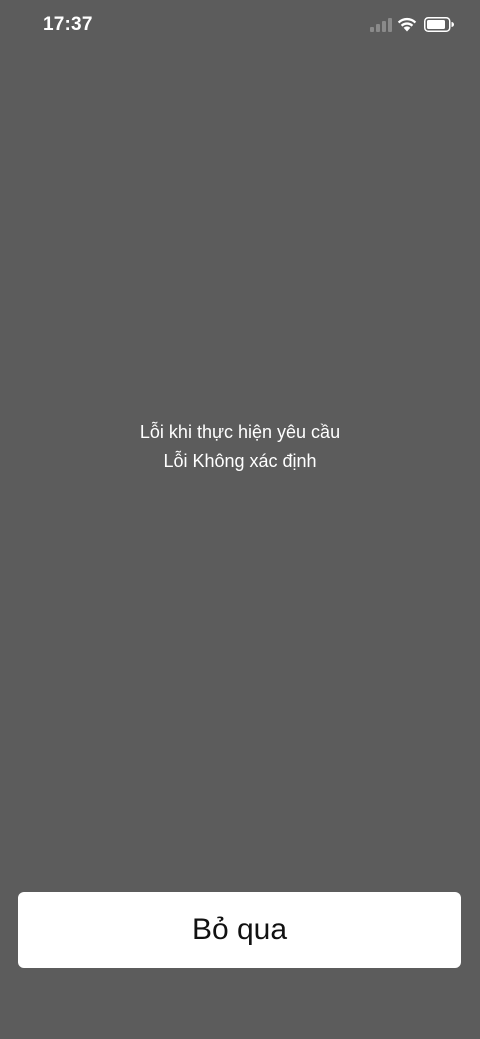 The height and width of the screenshot is (1039, 480). Describe the element at coordinates (240, 432) in the screenshot. I see `error-title: Lỗi khi thực hiện yêu cầu` at that location.